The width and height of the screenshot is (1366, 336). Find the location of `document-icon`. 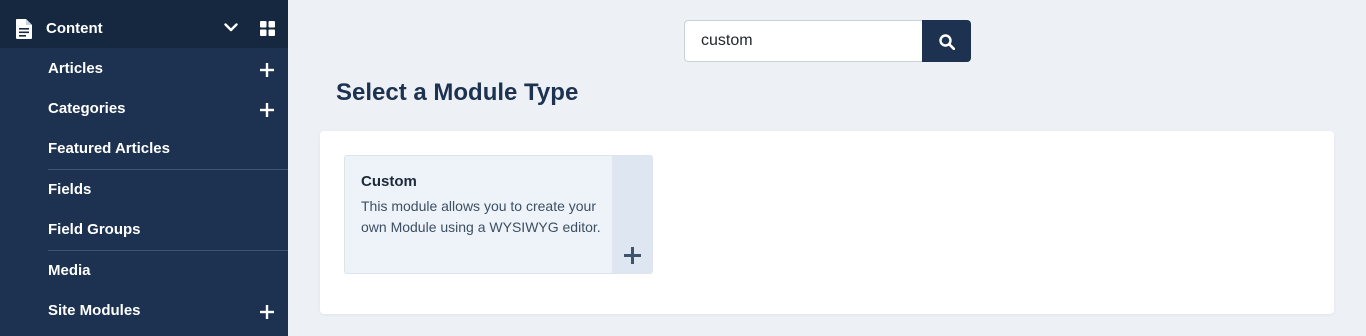

document-icon is located at coordinates (24, 29).